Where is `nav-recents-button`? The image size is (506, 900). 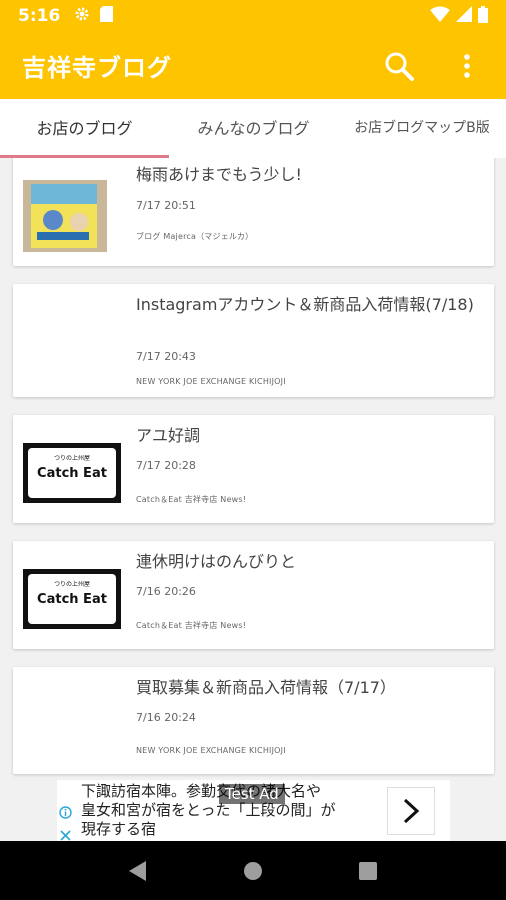
nav-recents-button is located at coordinates (368, 871).